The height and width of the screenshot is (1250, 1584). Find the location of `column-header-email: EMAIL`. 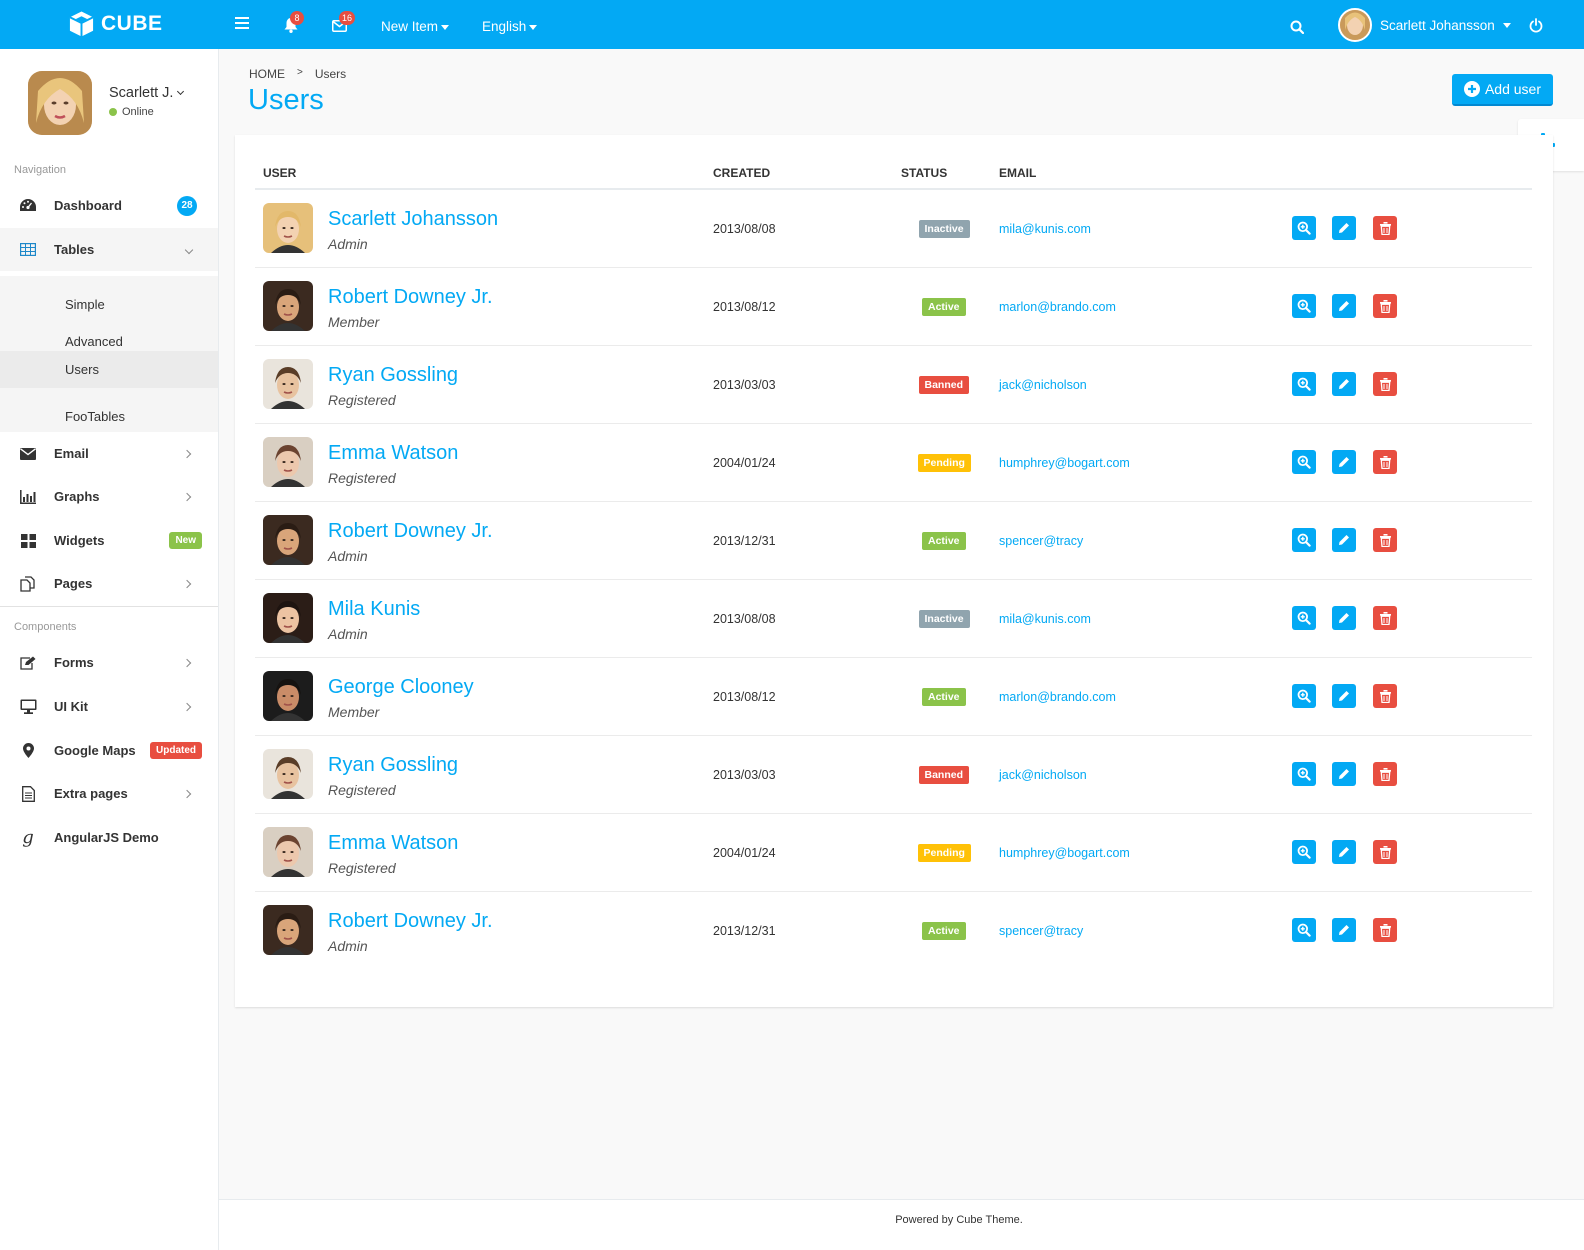

column-header-email: EMAIL is located at coordinates (1017, 173).